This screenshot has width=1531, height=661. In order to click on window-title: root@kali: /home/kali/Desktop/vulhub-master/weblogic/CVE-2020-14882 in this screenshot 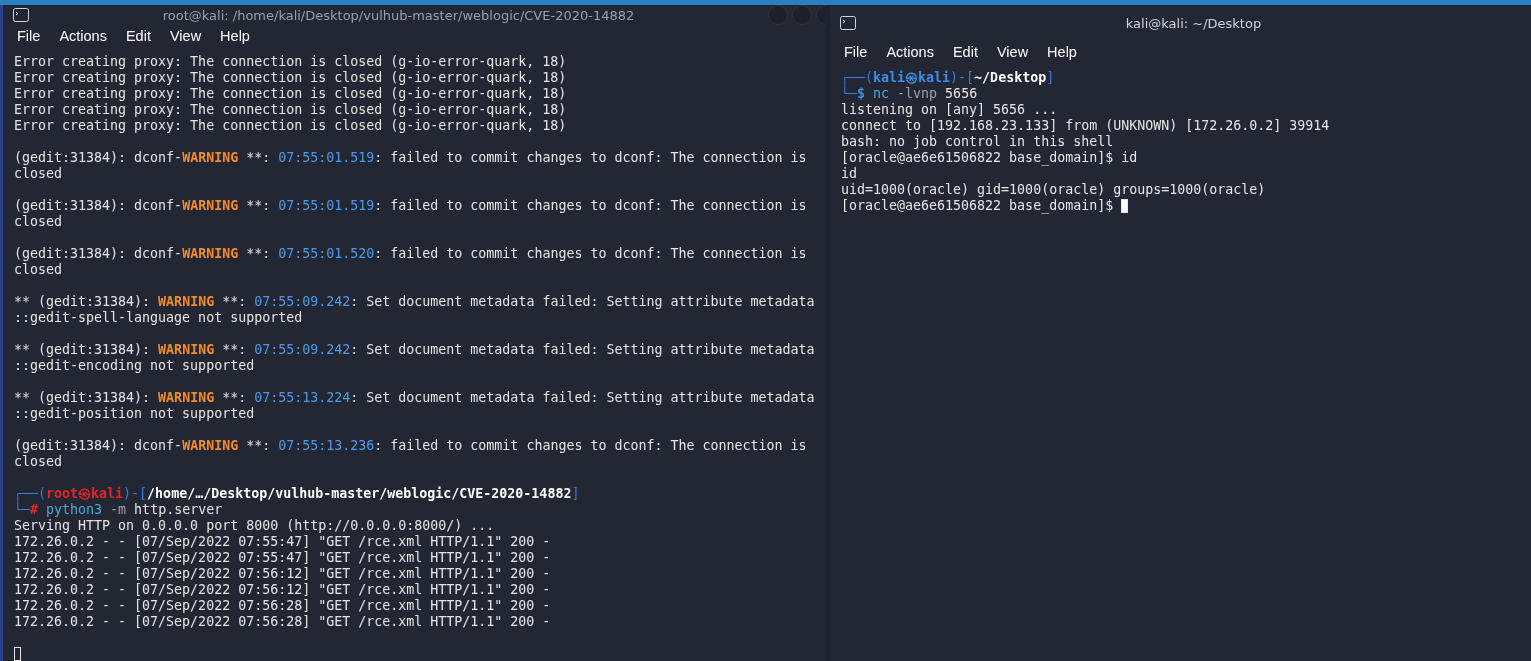, I will do `click(398, 15)`.